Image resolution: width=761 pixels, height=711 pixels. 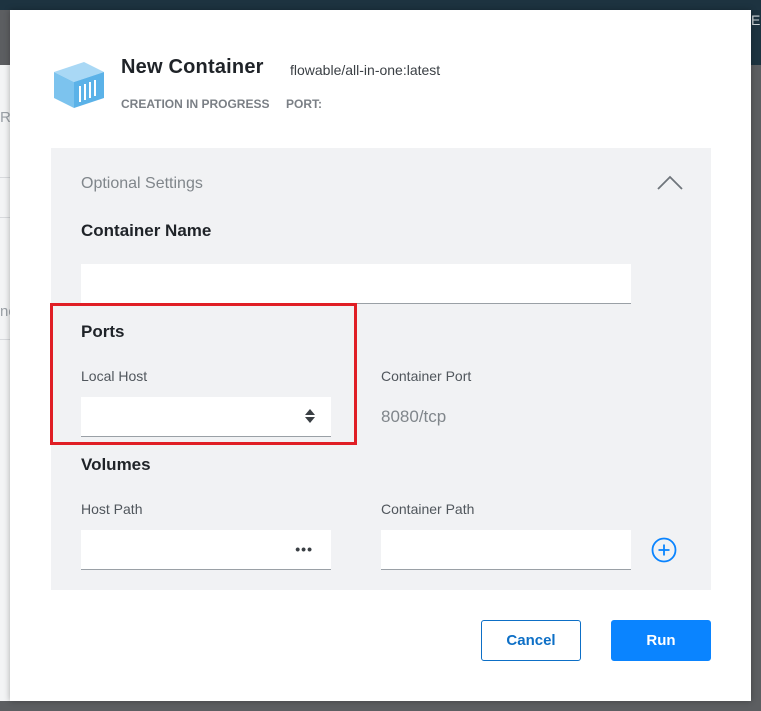 What do you see at coordinates (5, 117) in the screenshot?
I see `background-left-item: R` at bounding box center [5, 117].